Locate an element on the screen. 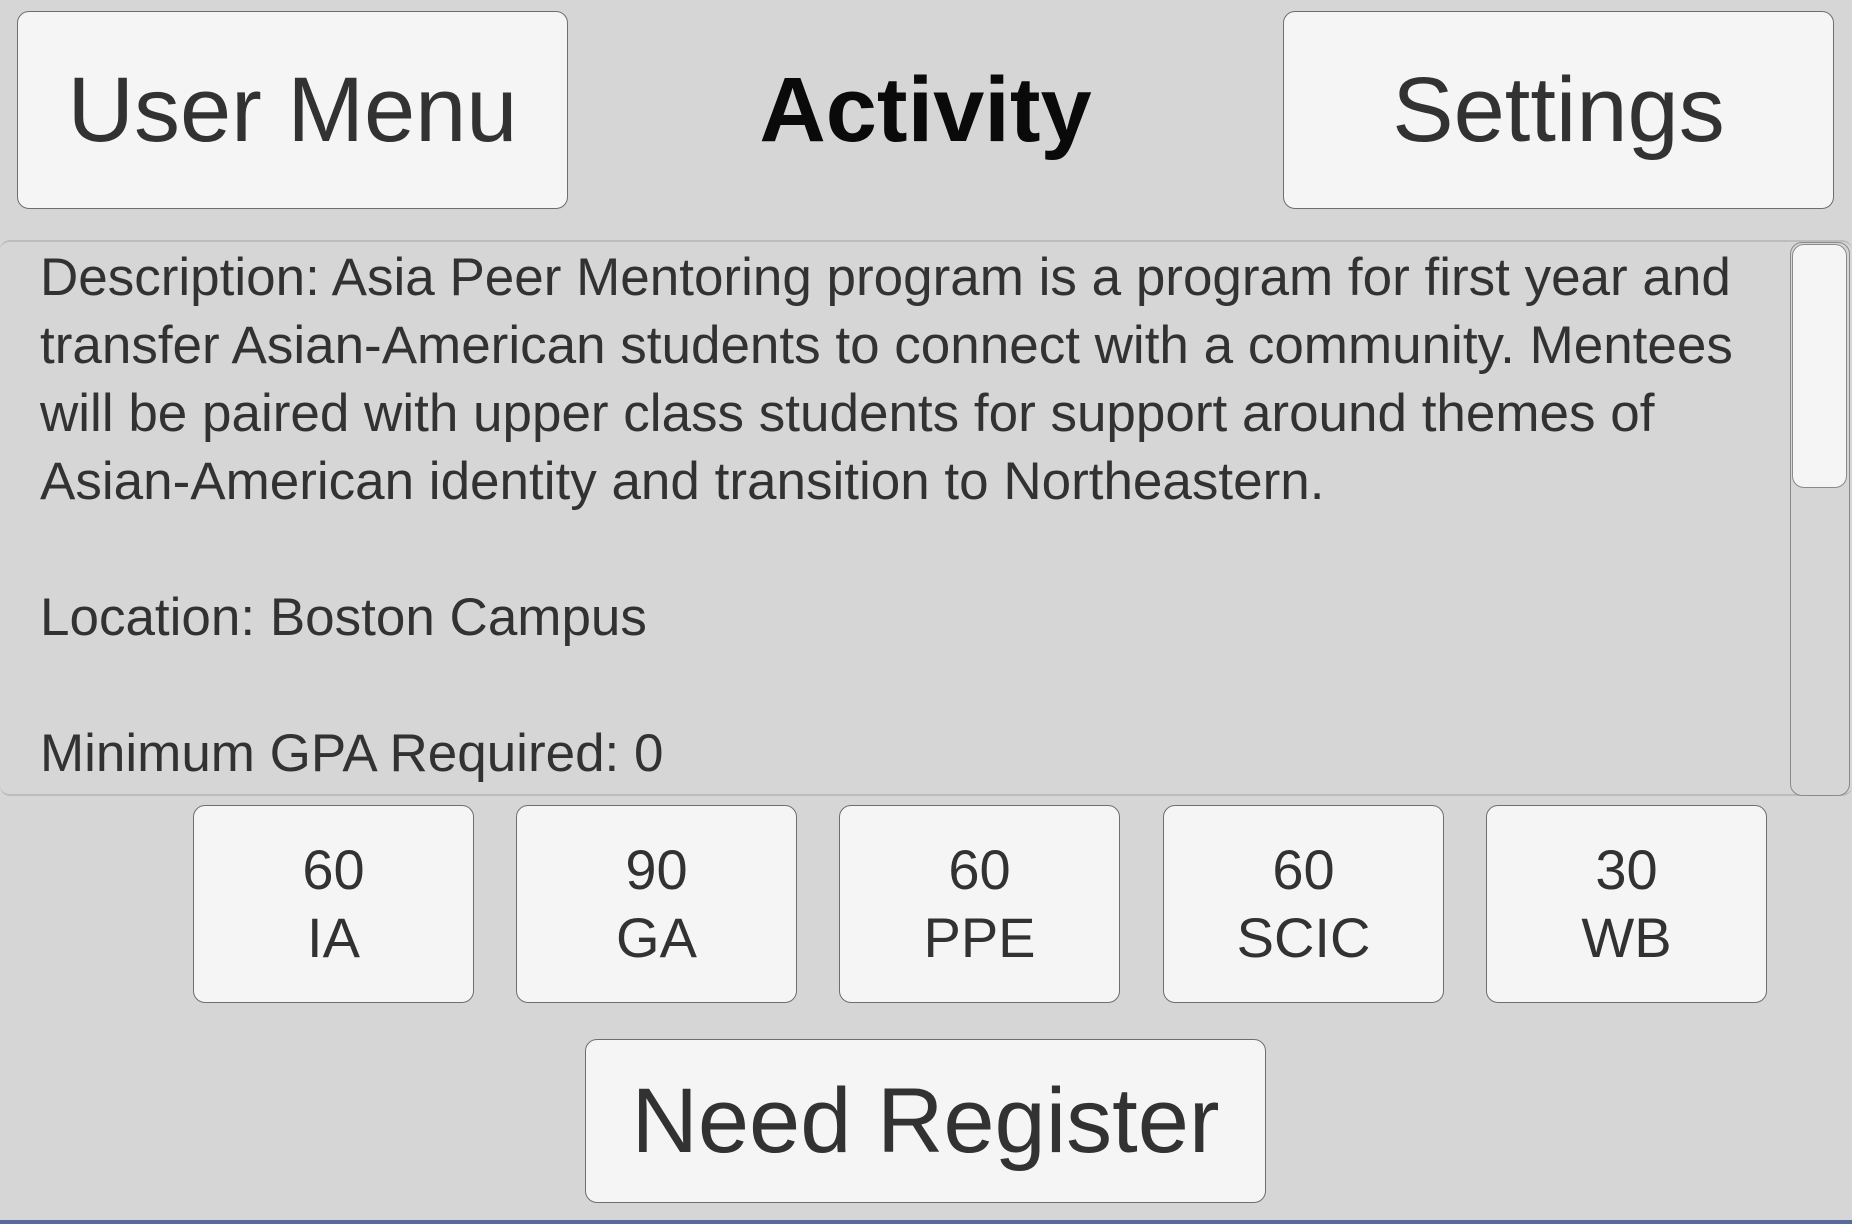 This screenshot has height=1224, width=1852. requirement-button-ia: 60 IA is located at coordinates (333, 904).